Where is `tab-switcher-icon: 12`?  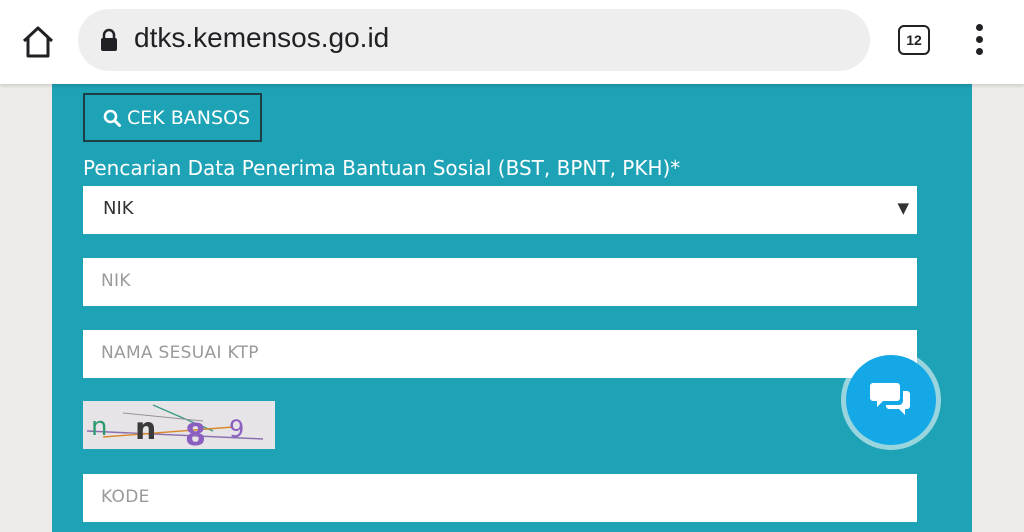
tab-switcher-icon: 12 is located at coordinates (914, 40).